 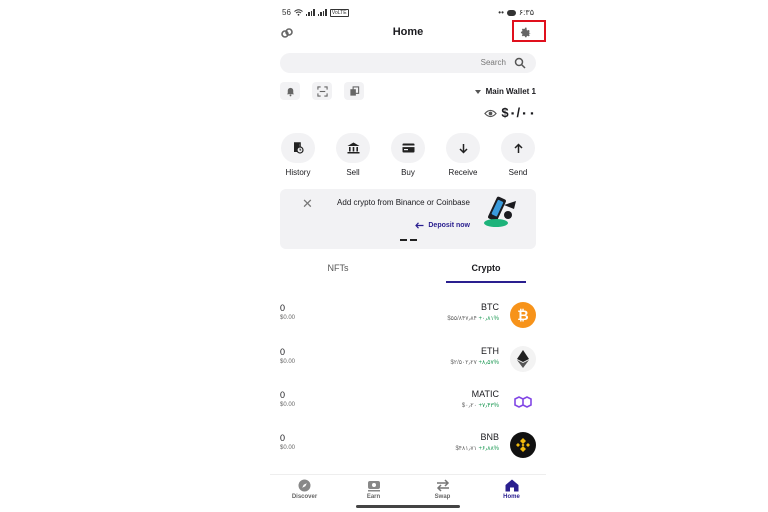 What do you see at coordinates (490, 307) in the screenshot?
I see `asset-symbol: BTC` at bounding box center [490, 307].